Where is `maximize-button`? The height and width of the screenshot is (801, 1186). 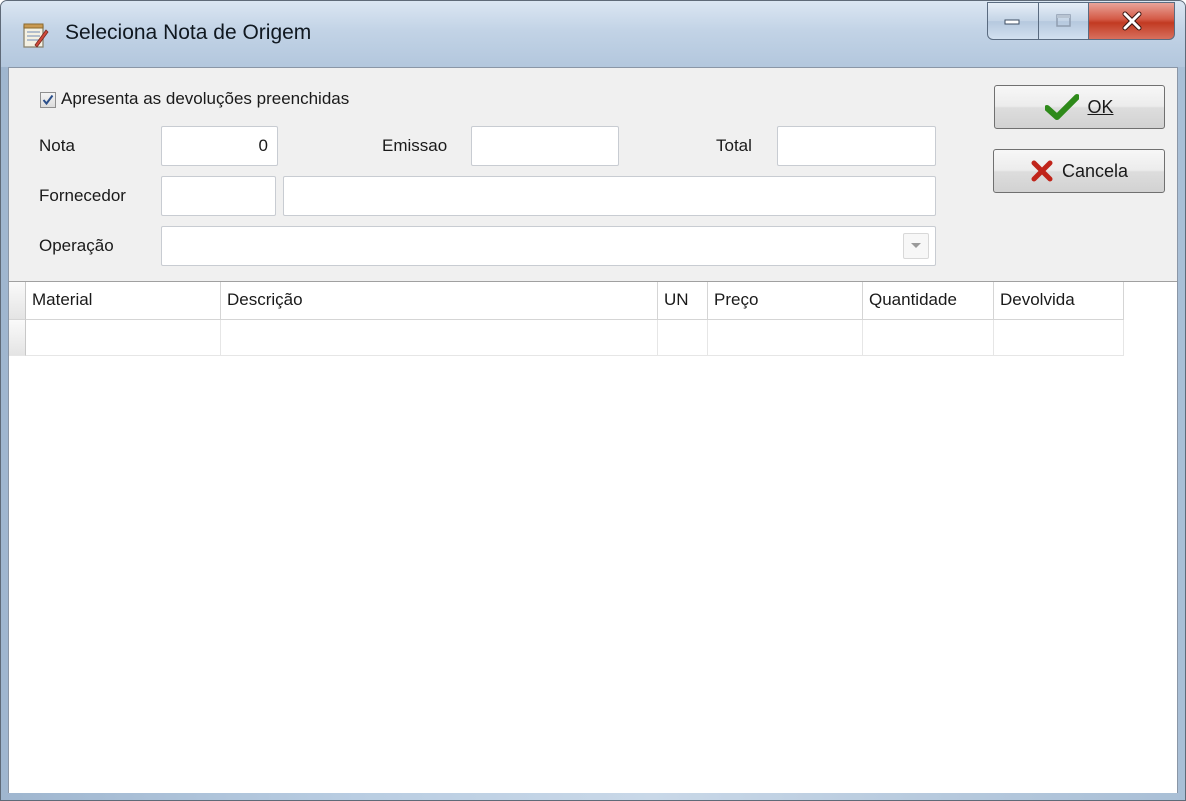
maximize-button is located at coordinates (1064, 21).